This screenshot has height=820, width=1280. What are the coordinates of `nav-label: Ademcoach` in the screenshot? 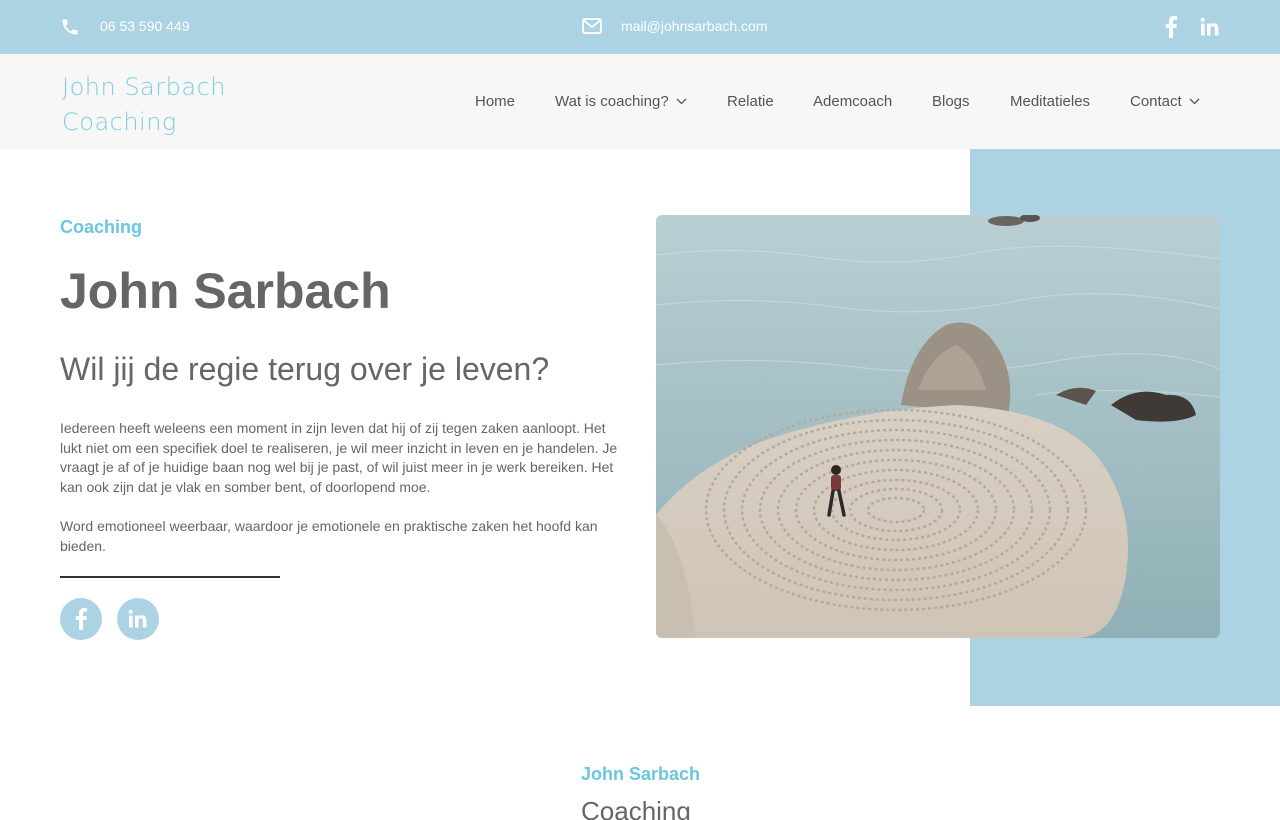 It's located at (853, 101).